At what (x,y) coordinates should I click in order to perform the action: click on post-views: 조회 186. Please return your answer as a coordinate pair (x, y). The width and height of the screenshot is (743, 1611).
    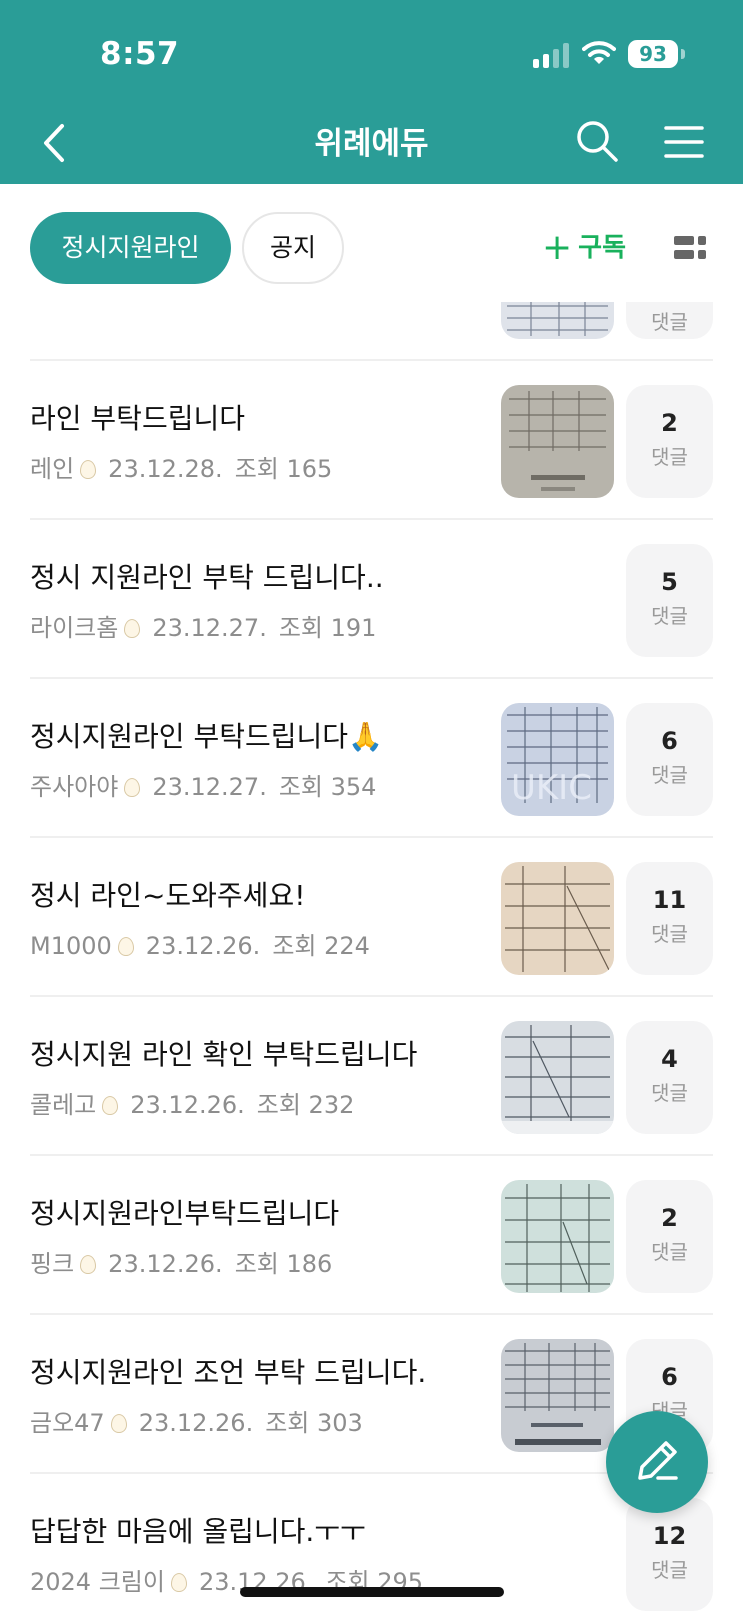
    Looking at the image, I should click on (283, 1264).